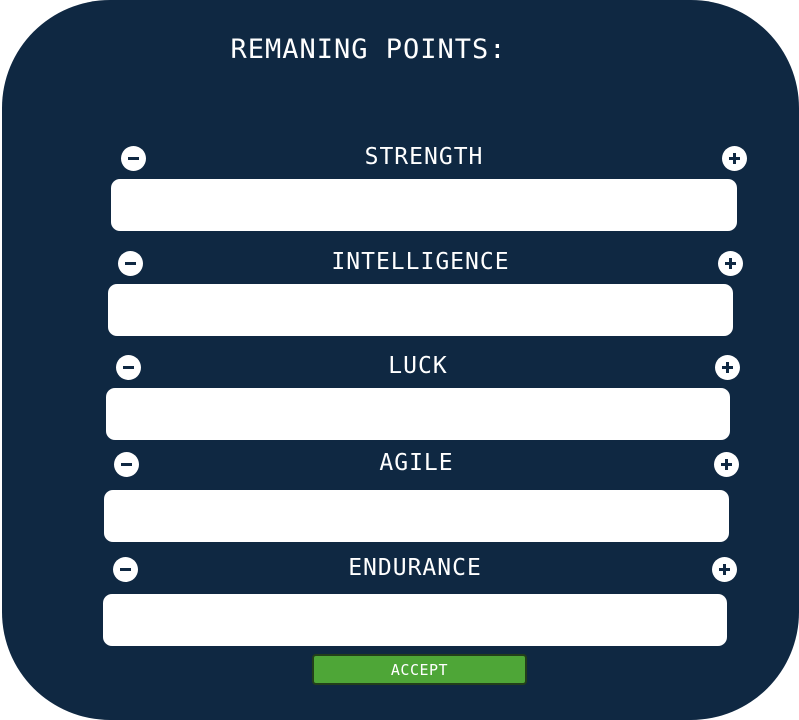 The width and height of the screenshot is (799, 720). I want to click on intelligence-increase-button, so click(730, 263).